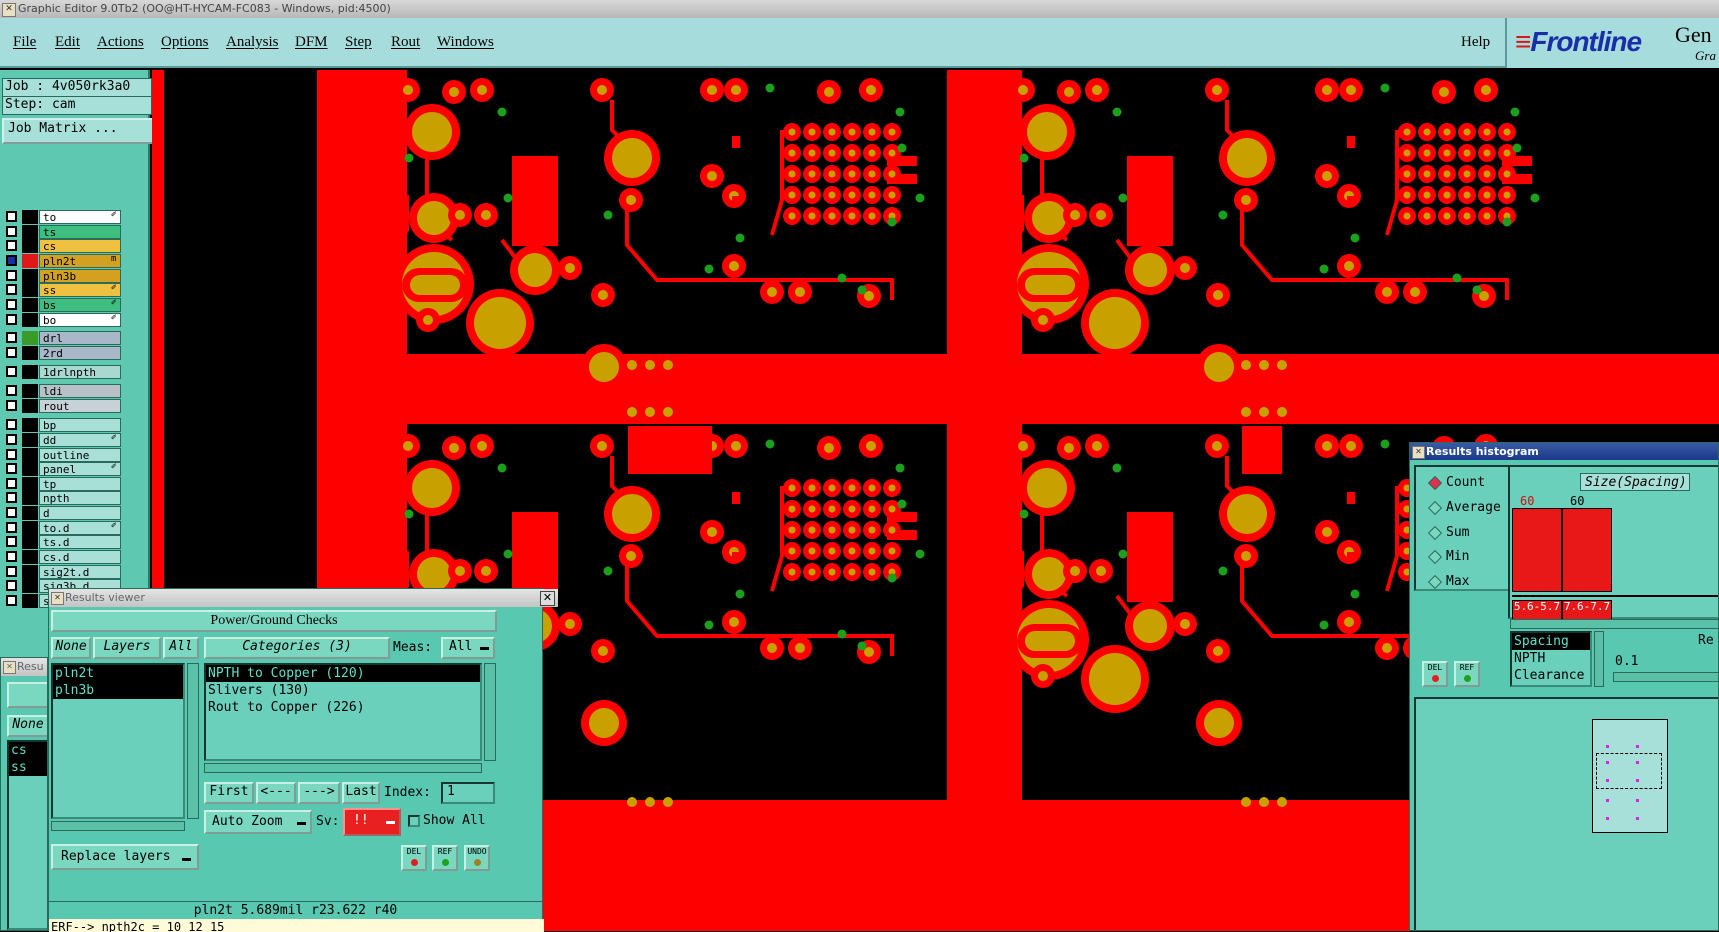  I want to click on mode-average-radio: Average, so click(1465, 508).